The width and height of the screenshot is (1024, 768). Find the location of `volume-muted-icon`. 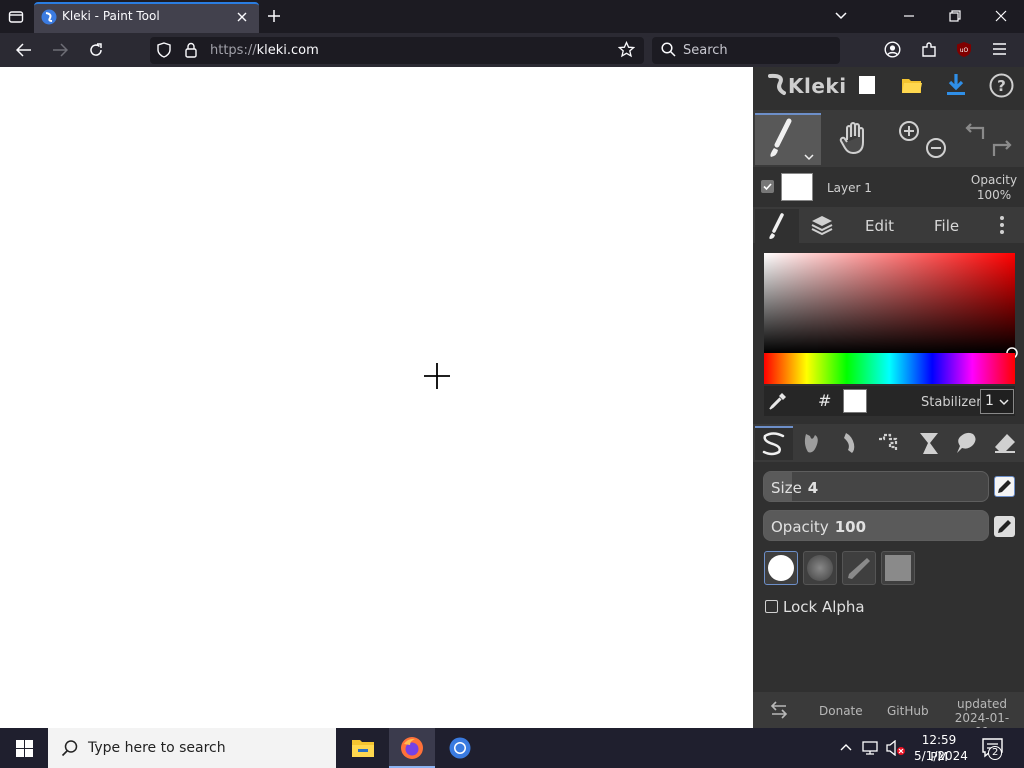

volume-muted-icon is located at coordinates (896, 748).